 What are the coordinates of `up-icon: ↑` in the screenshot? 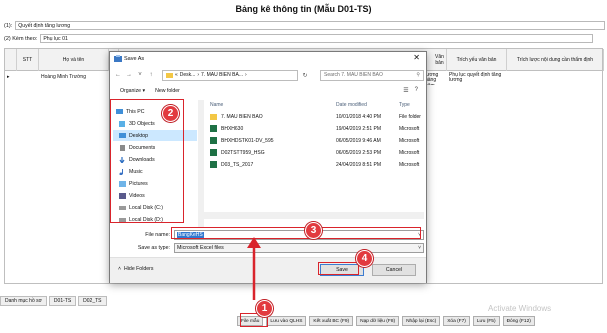 It's located at (151, 75).